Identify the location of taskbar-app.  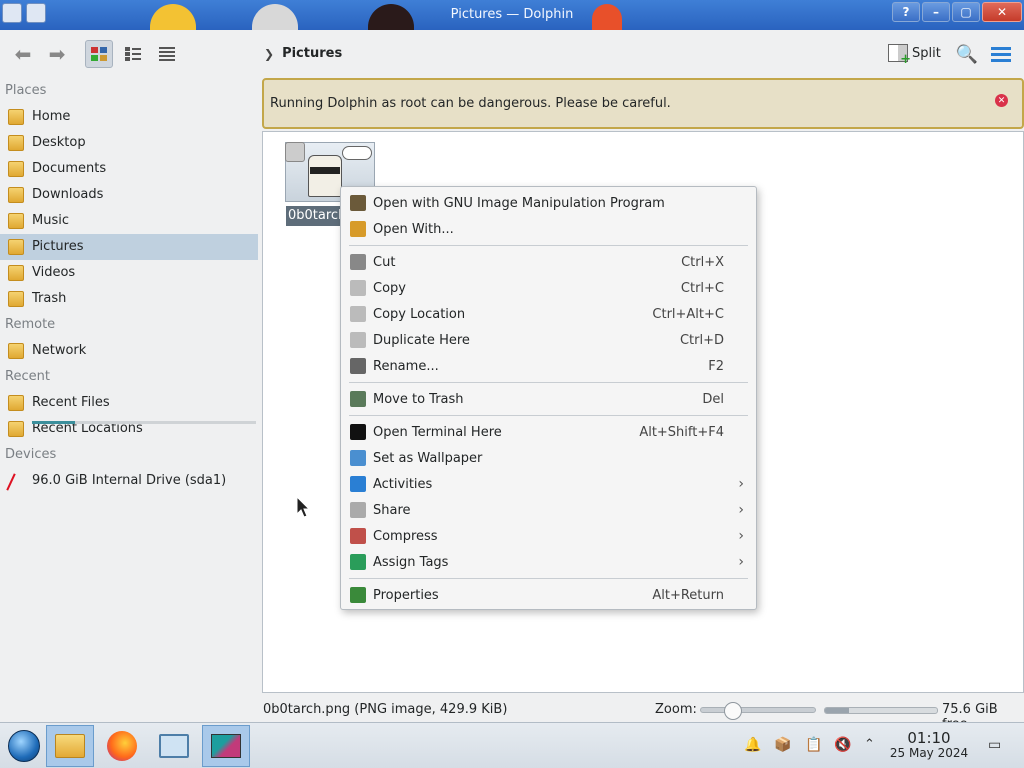
(226, 746).